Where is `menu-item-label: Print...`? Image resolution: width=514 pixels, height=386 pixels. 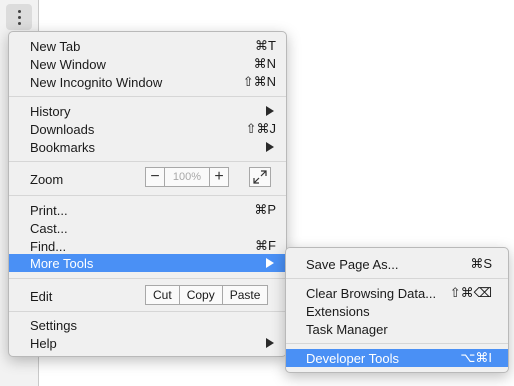 menu-item-label: Print... is located at coordinates (49, 210).